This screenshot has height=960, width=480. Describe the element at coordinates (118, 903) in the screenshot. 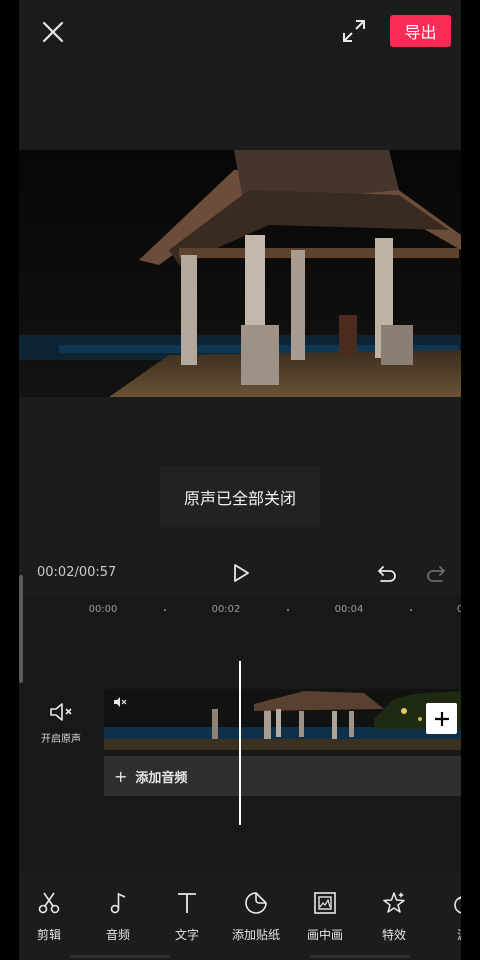

I see `music-note-icon` at that location.